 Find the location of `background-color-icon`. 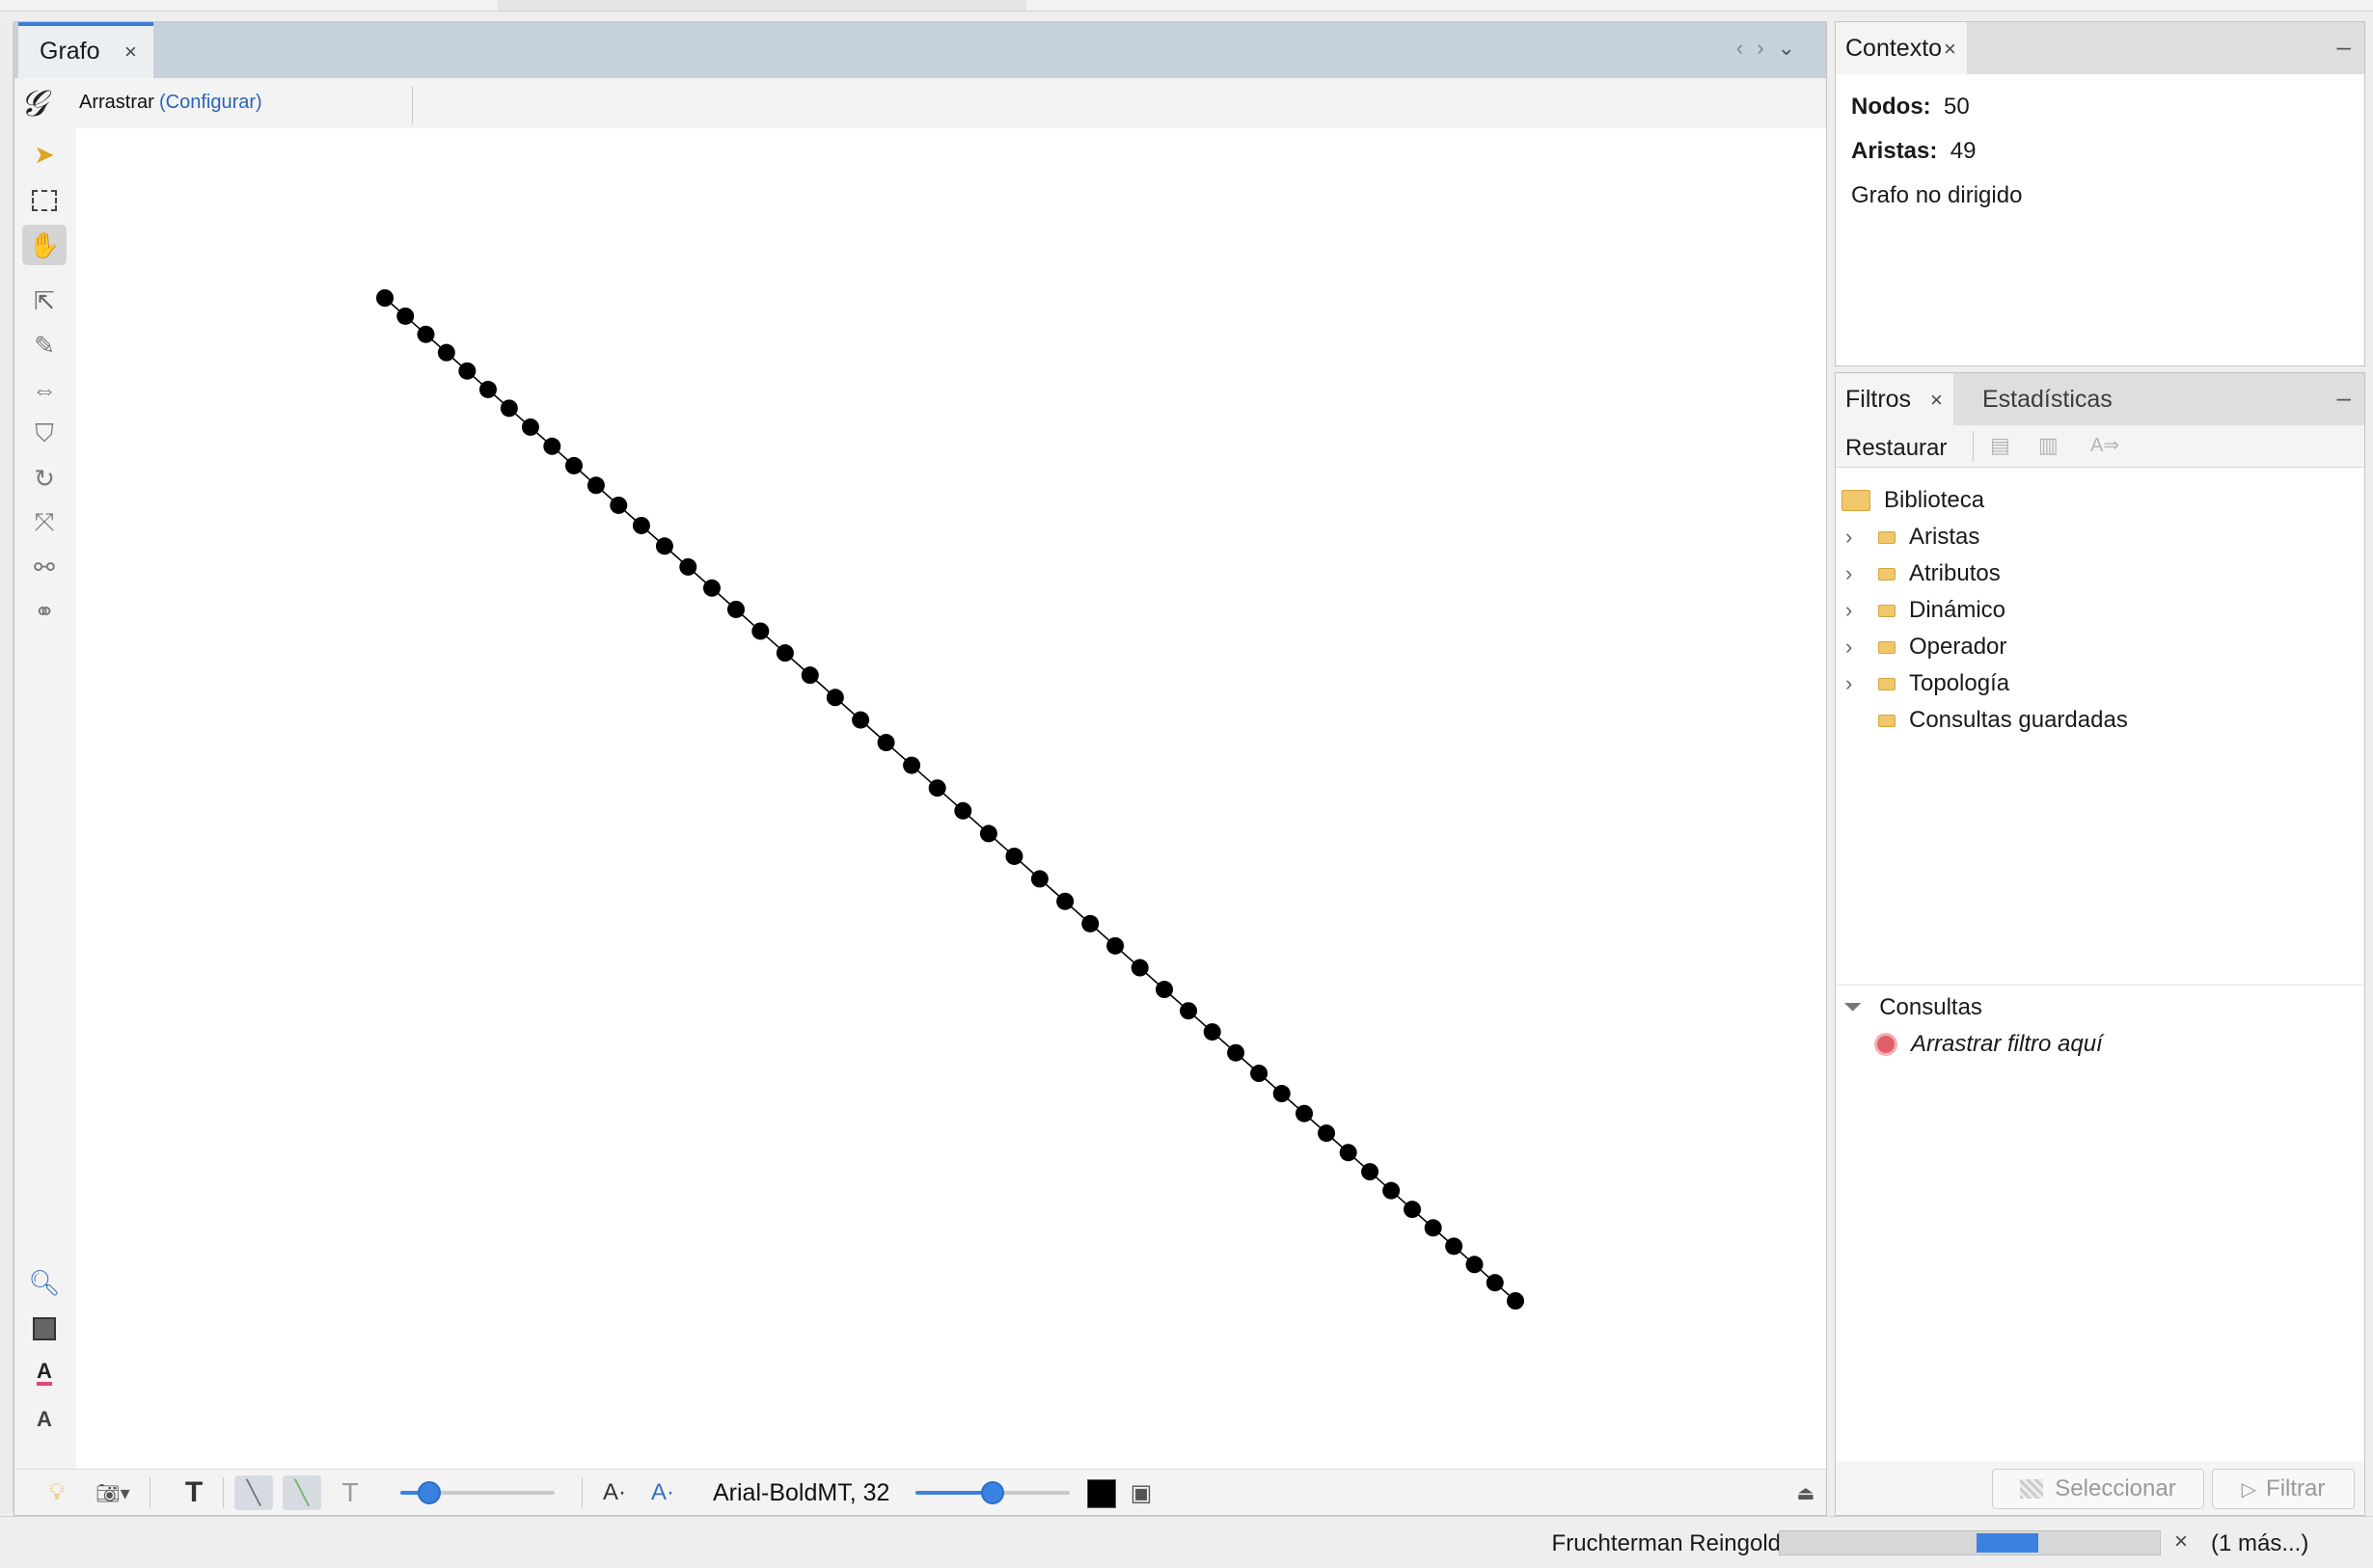

background-color-icon is located at coordinates (44, 1329).